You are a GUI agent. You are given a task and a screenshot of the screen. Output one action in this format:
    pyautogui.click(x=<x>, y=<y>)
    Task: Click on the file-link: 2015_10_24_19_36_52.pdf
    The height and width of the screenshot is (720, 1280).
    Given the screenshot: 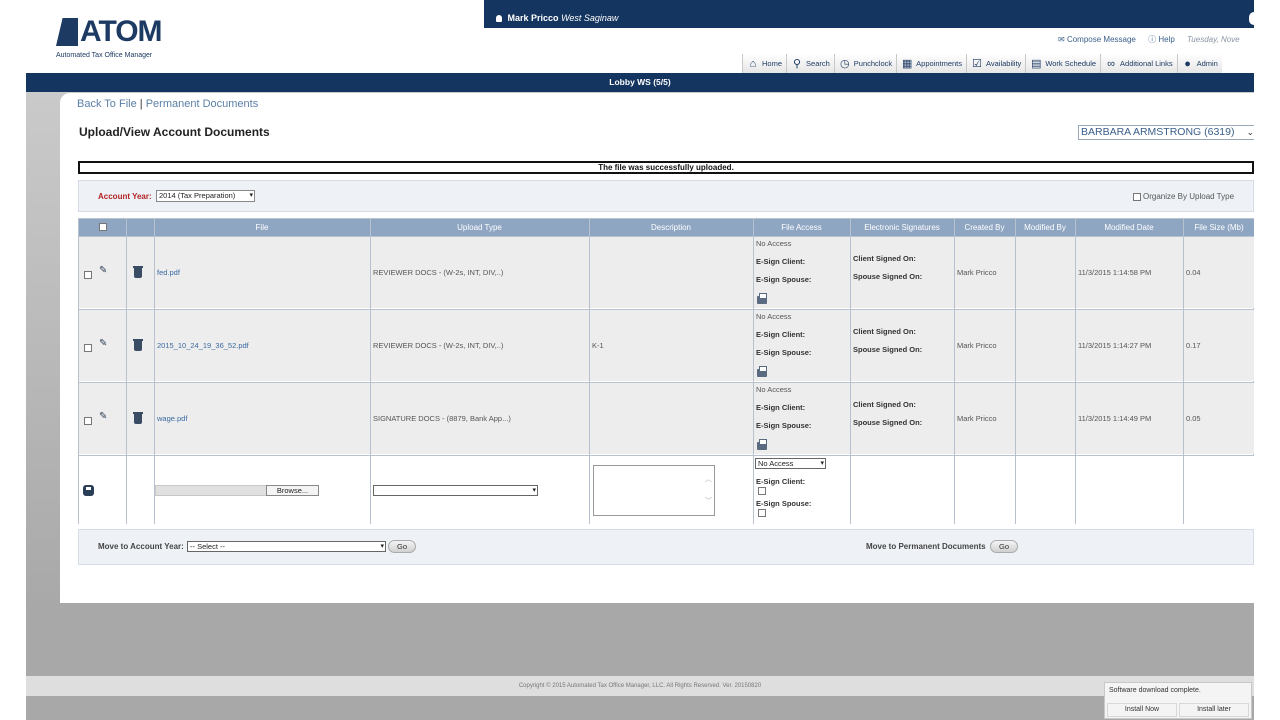 What is the action you would take?
    pyautogui.click(x=203, y=345)
    